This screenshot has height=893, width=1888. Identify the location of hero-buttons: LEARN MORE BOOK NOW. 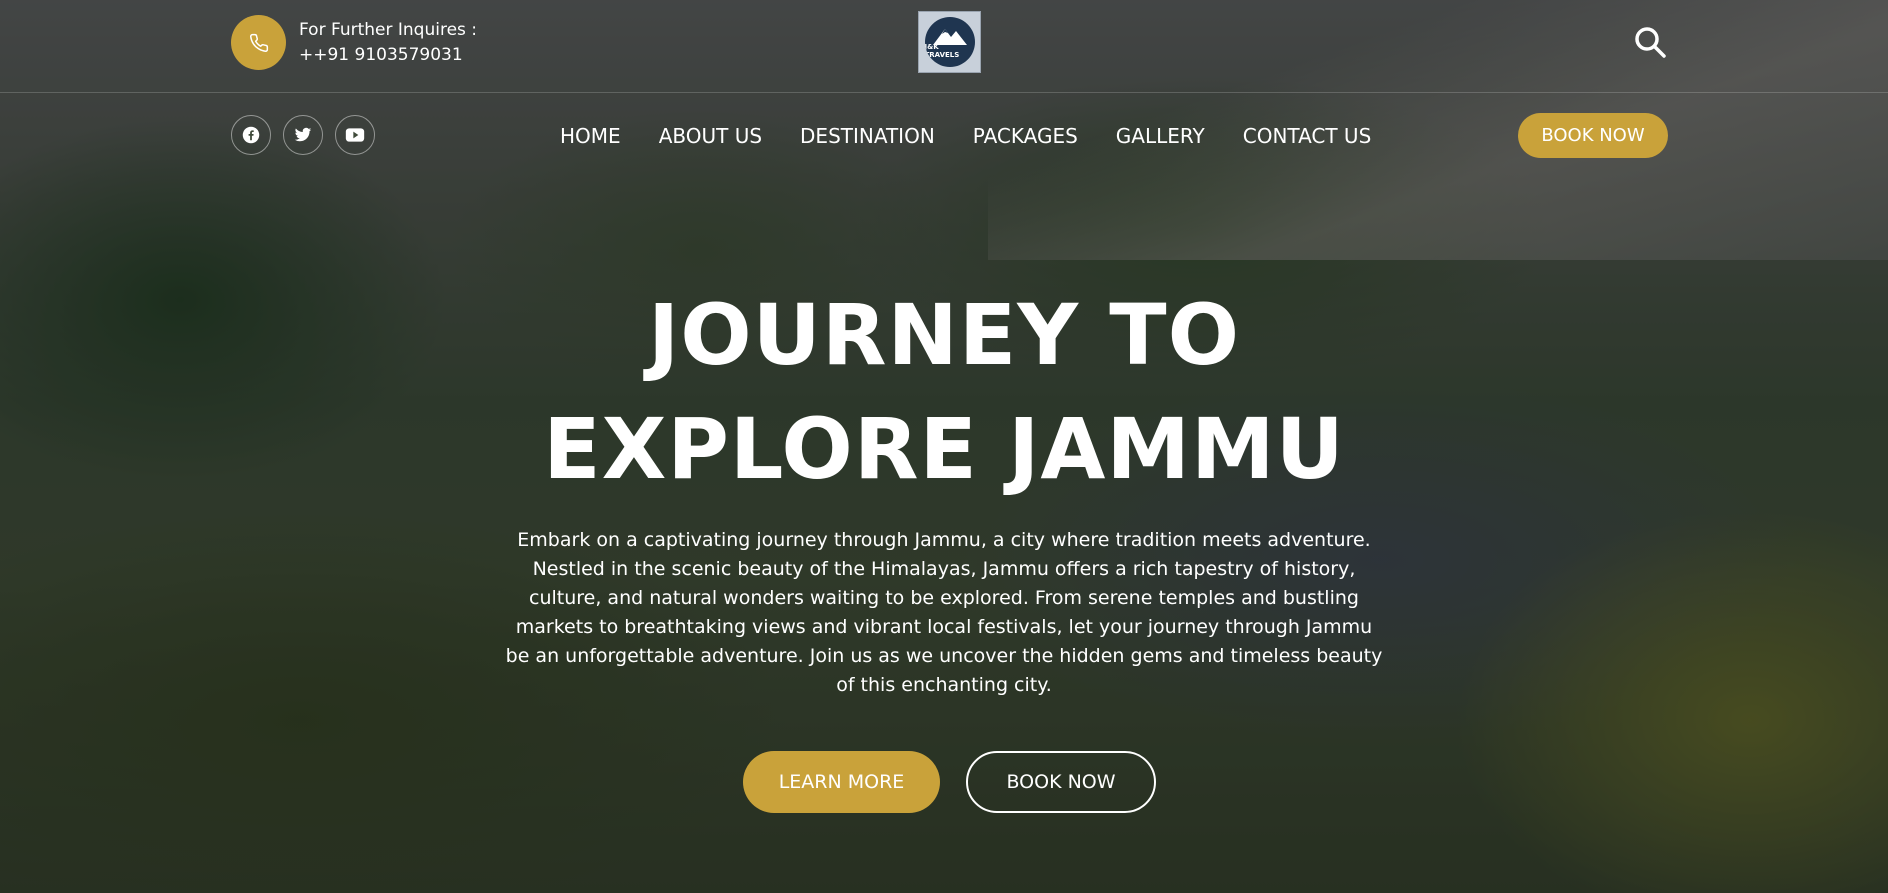
(949, 782).